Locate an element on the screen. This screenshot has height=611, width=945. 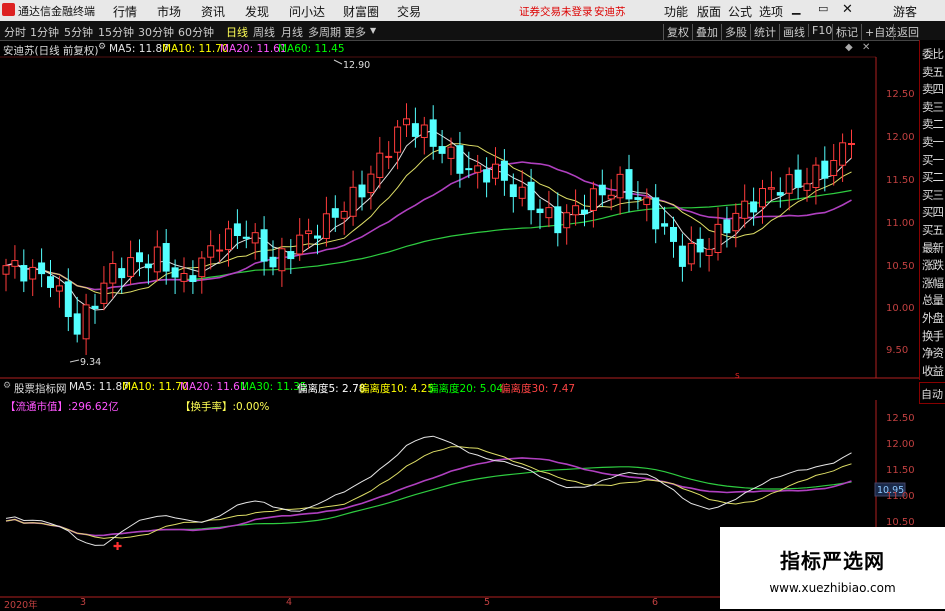
quote-field-label: 卖二 is located at coordinates (933, 124).